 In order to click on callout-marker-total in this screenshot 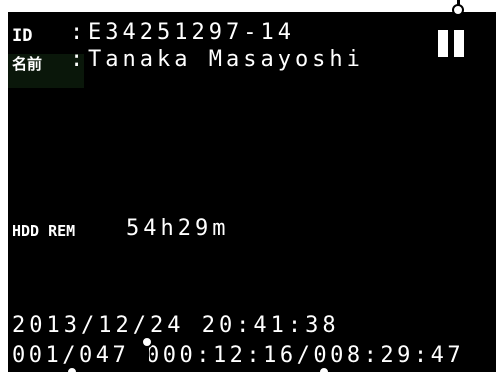, I will do `click(324, 369)`.